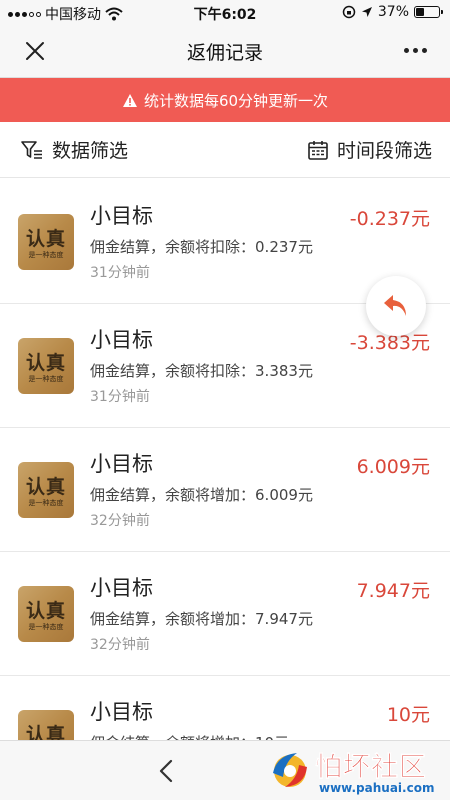 The width and height of the screenshot is (450, 800). Describe the element at coordinates (236, 100) in the screenshot. I see `notice-text: 统计数据每60分钟更新一次` at that location.